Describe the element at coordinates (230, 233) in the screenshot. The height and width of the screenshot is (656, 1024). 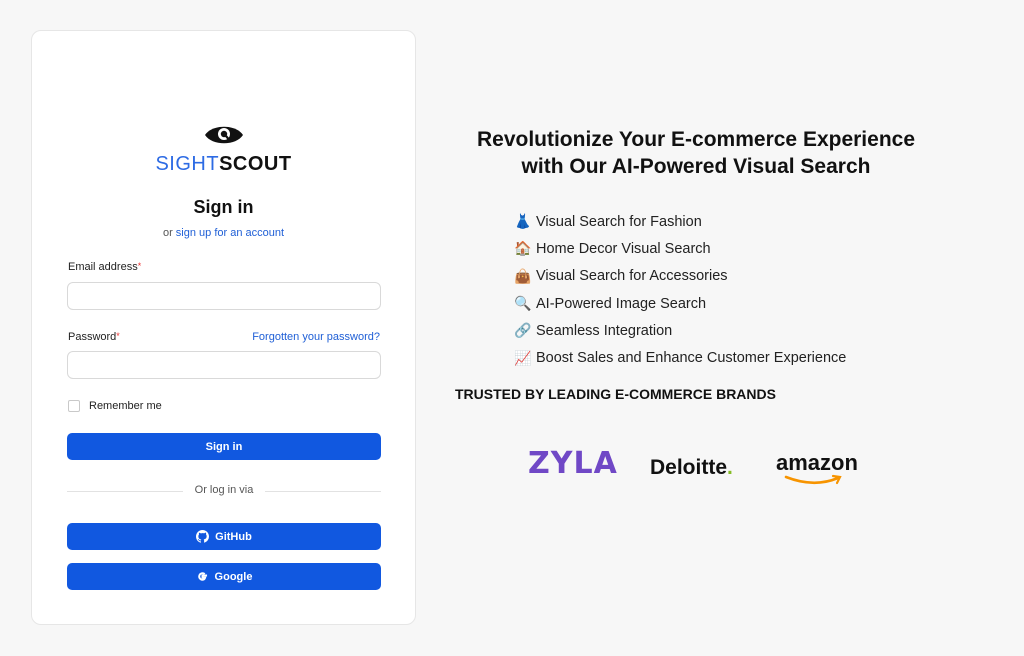
I see `signup-link: sign up for an account` at that location.